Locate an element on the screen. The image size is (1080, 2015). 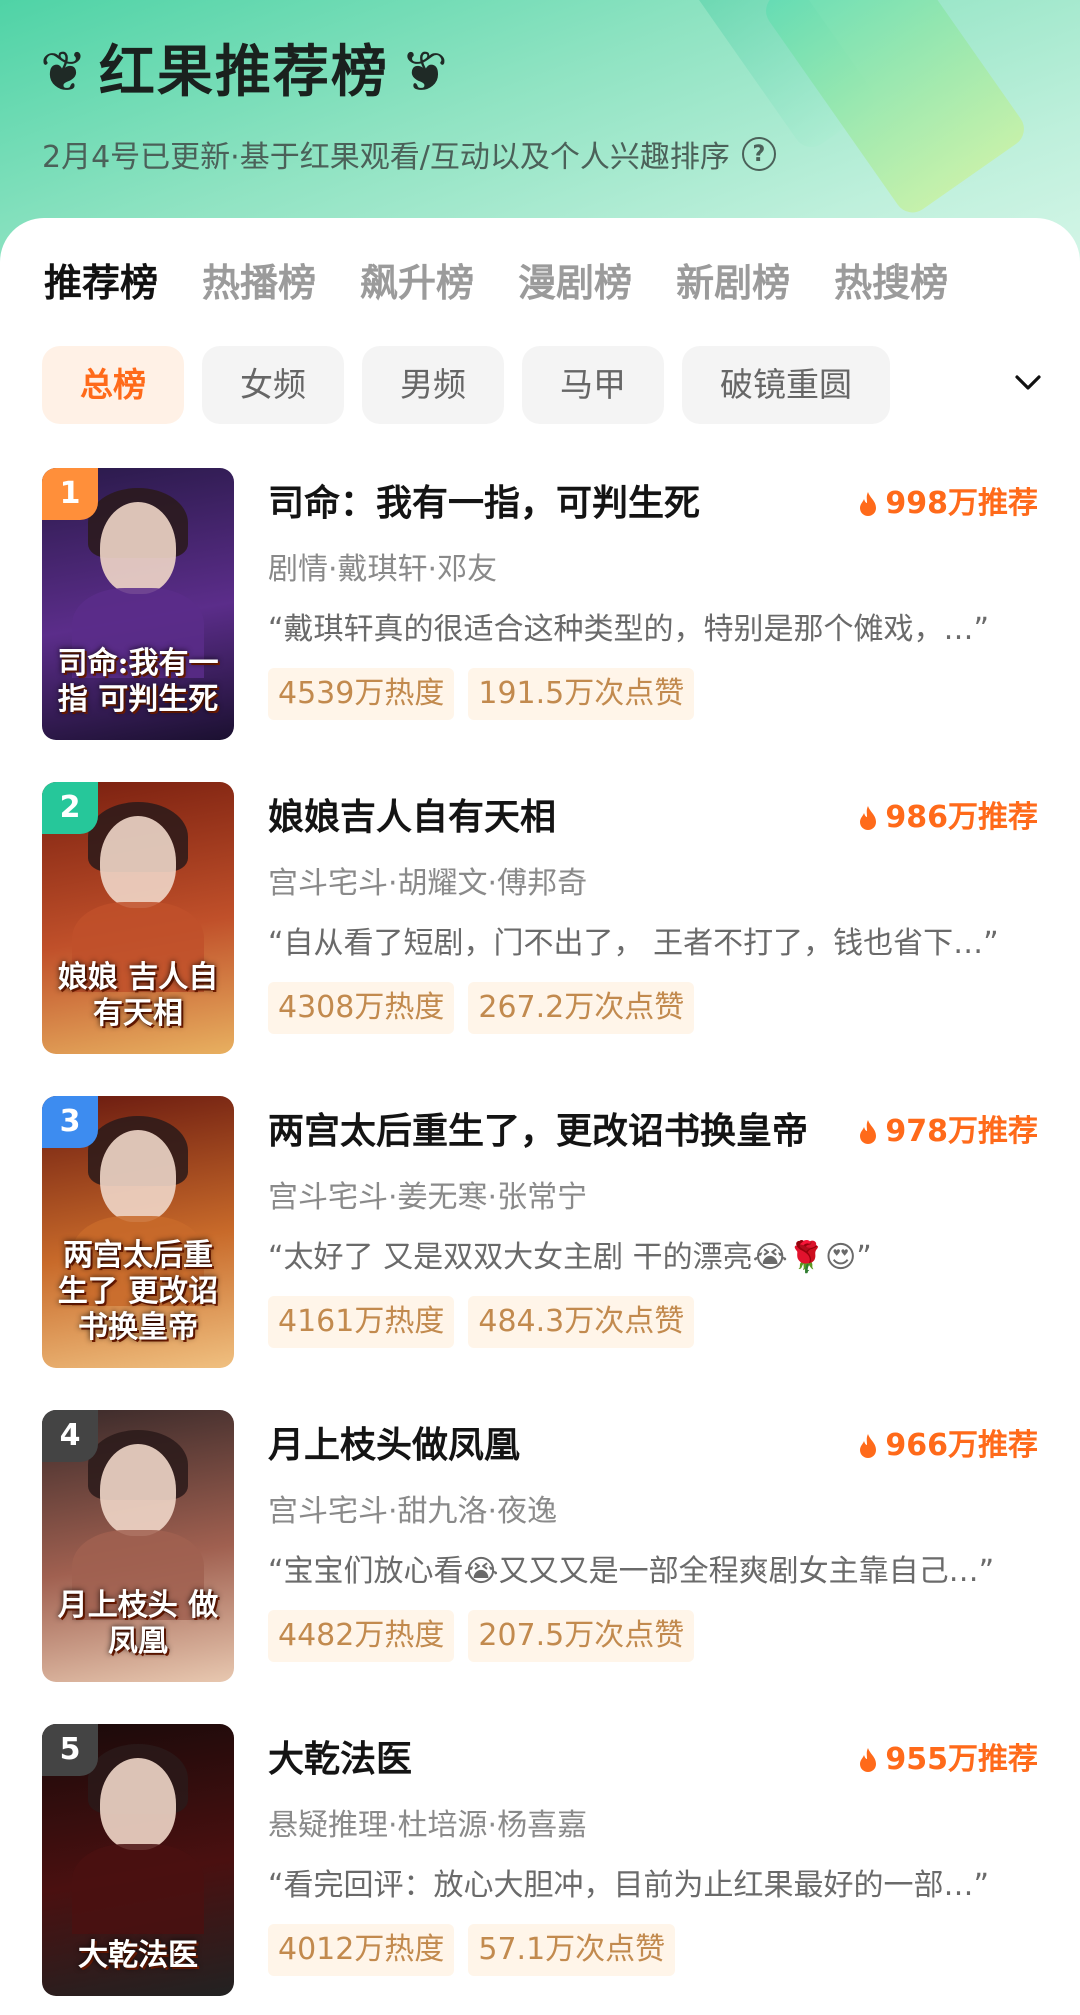
stat-badges: 4308万热度 267.2万次点赞 is located at coordinates (488, 1008).